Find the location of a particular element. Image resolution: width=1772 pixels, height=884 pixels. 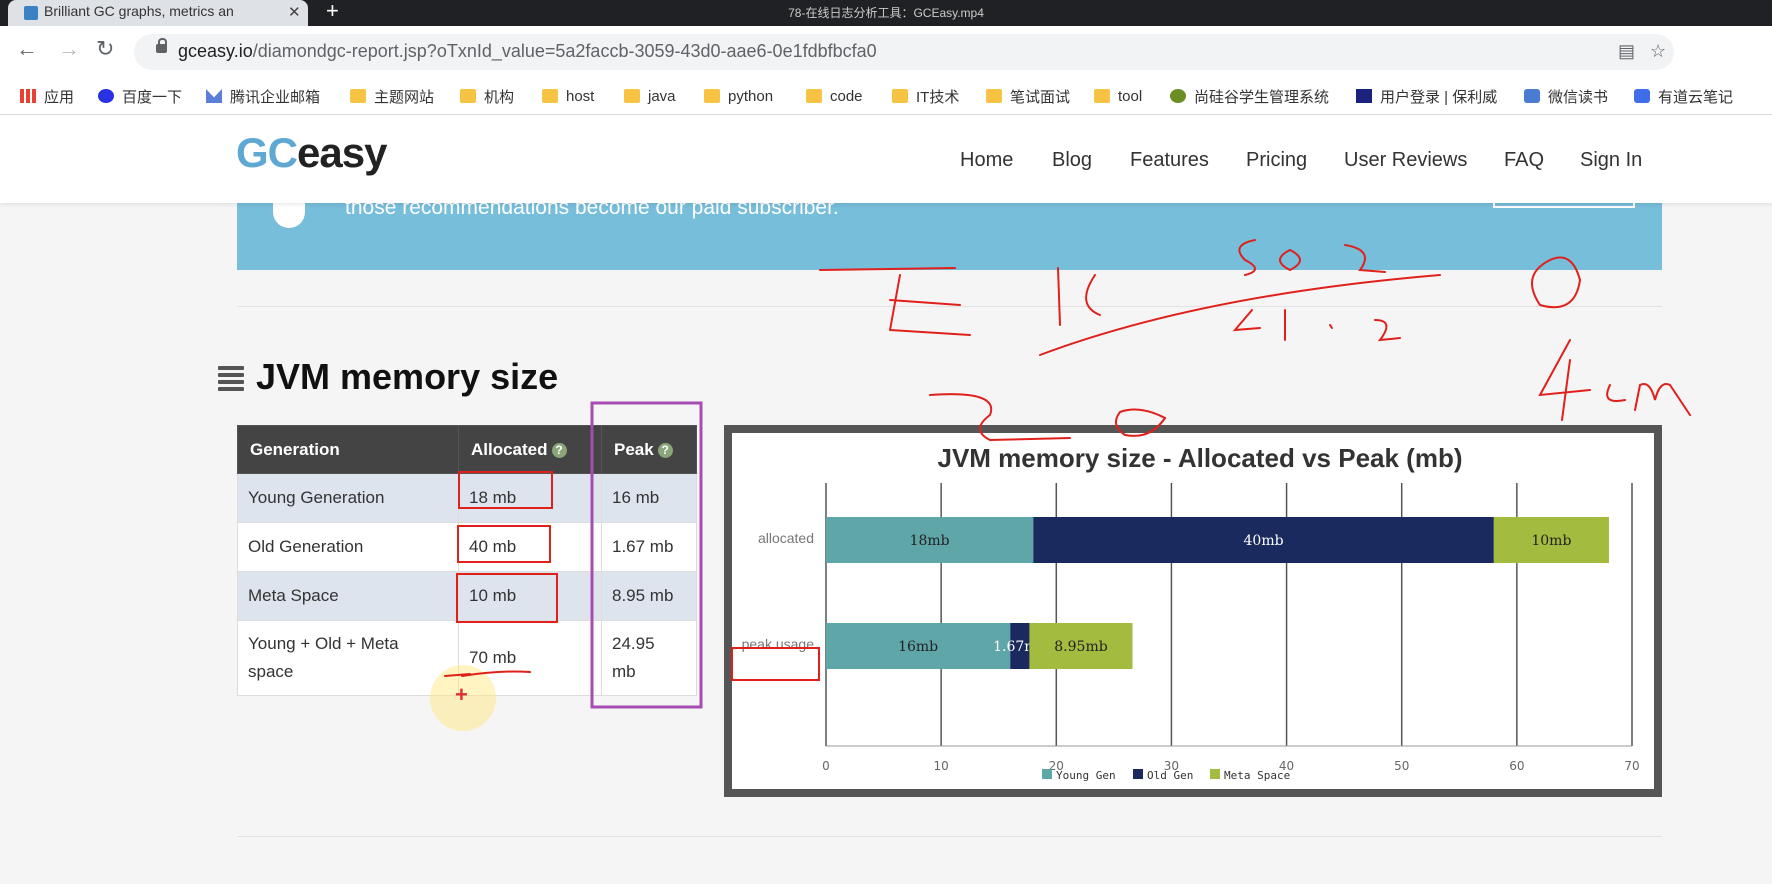

category-label: peak usage is located at coordinates (778, 644).